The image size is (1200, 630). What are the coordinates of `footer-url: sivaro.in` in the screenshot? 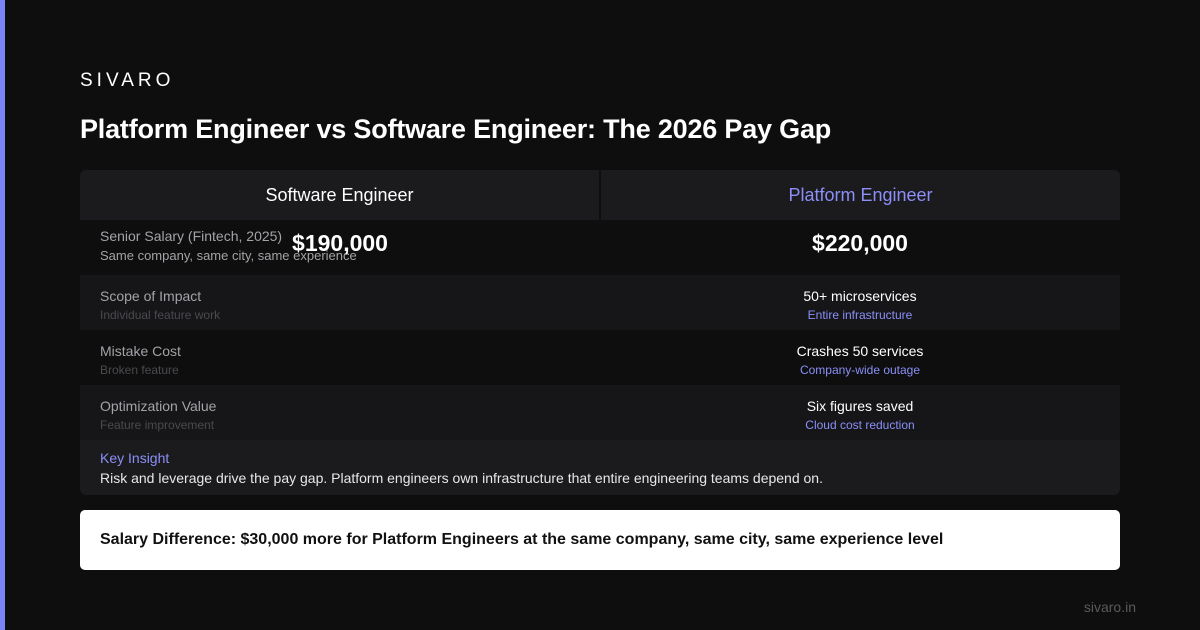 It's located at (1109, 607).